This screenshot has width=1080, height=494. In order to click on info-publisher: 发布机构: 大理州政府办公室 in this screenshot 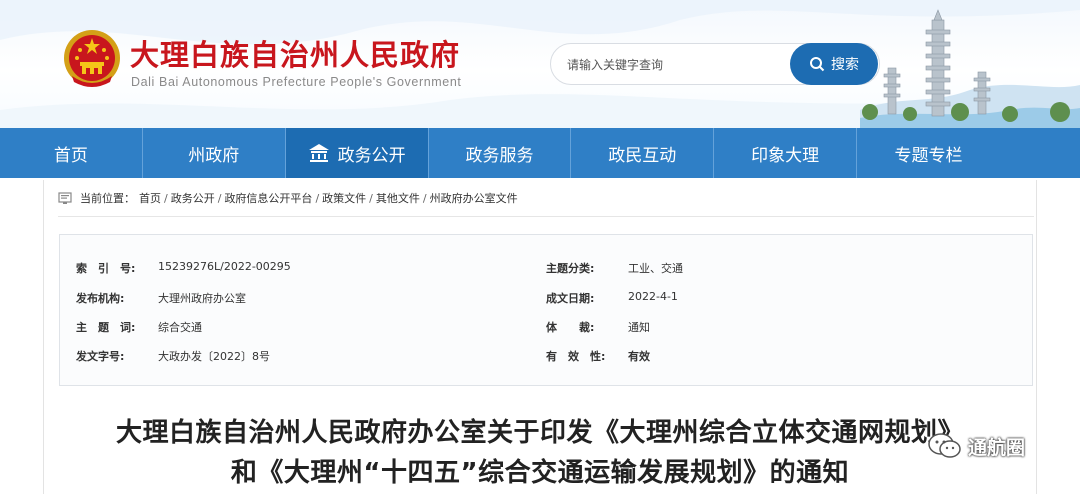, I will do `click(161, 298)`.